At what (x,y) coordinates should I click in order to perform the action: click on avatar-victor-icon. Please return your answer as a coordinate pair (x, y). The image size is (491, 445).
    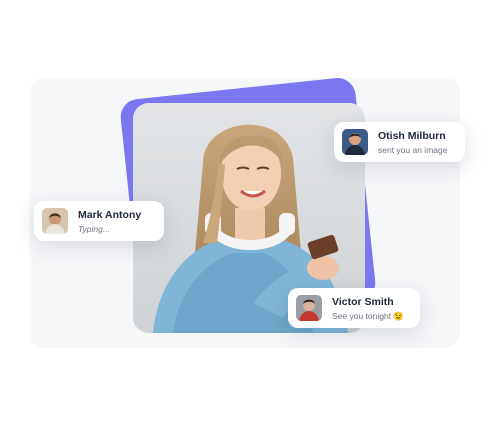
    Looking at the image, I should click on (309, 308).